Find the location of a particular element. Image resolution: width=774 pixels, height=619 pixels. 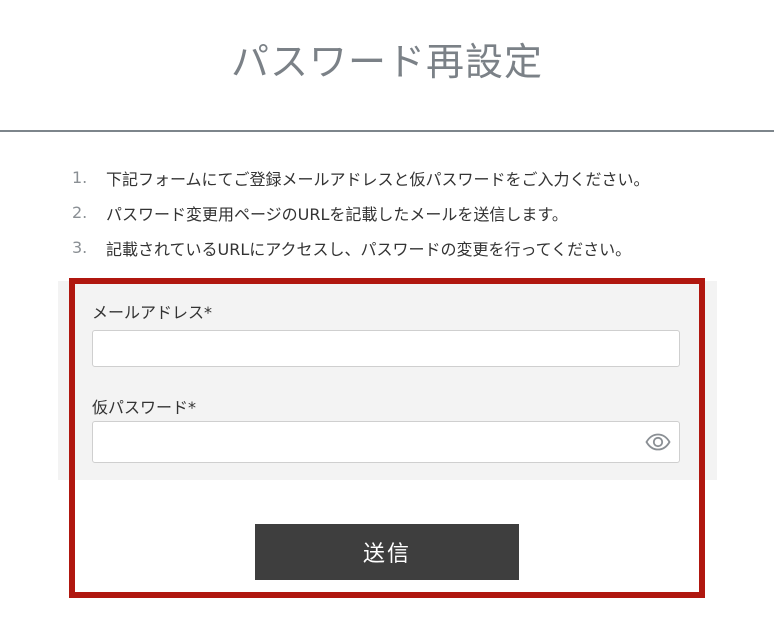

email-label: メールアドレス* is located at coordinates (152, 312).